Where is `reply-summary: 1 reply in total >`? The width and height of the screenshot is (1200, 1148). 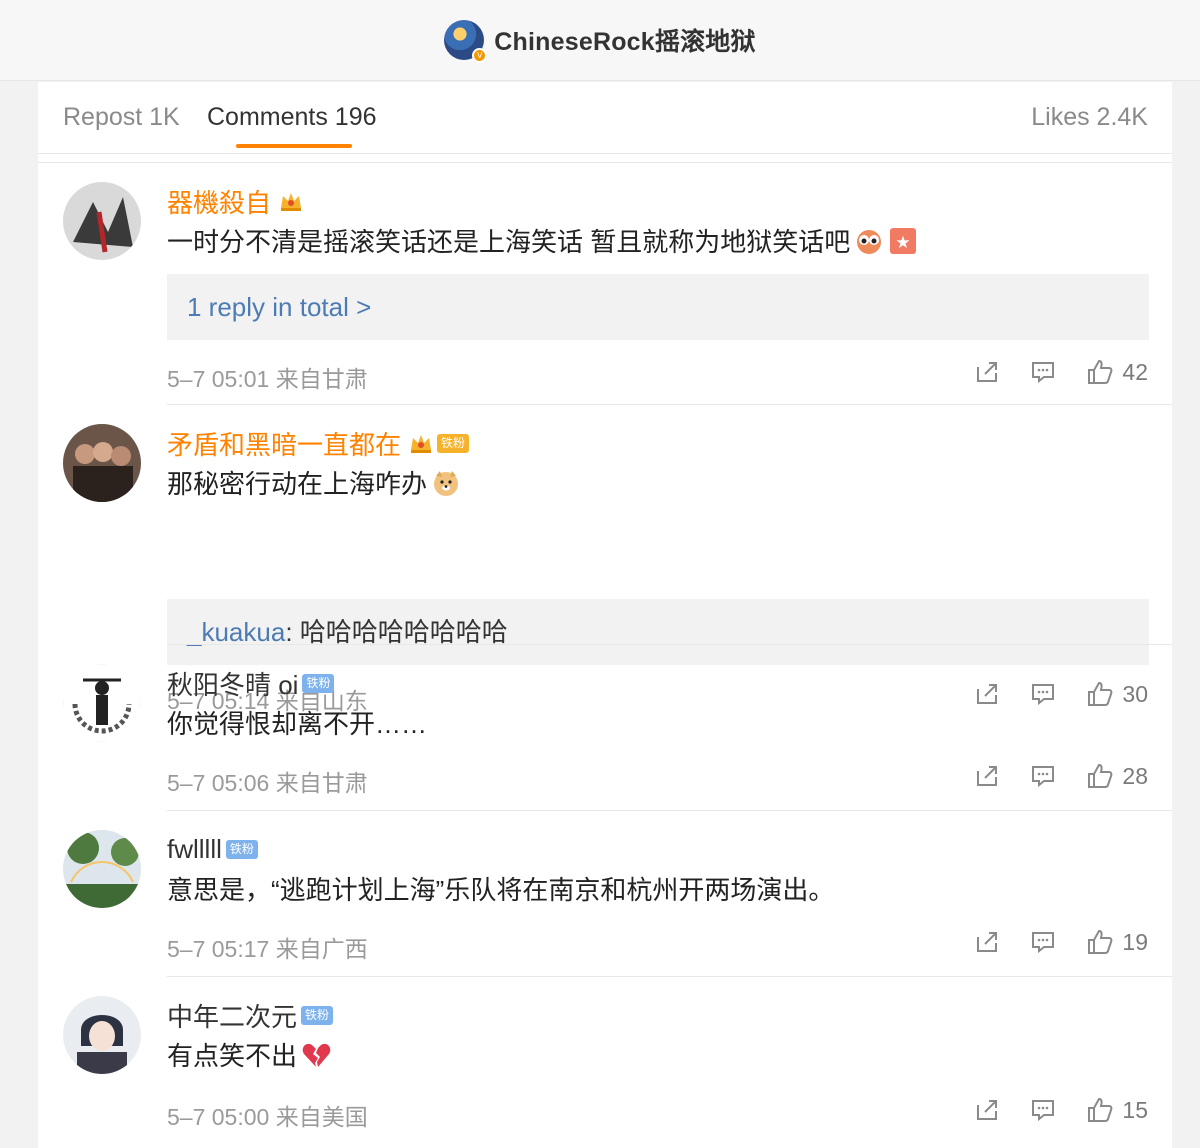 reply-summary: 1 reply in total > is located at coordinates (658, 307).